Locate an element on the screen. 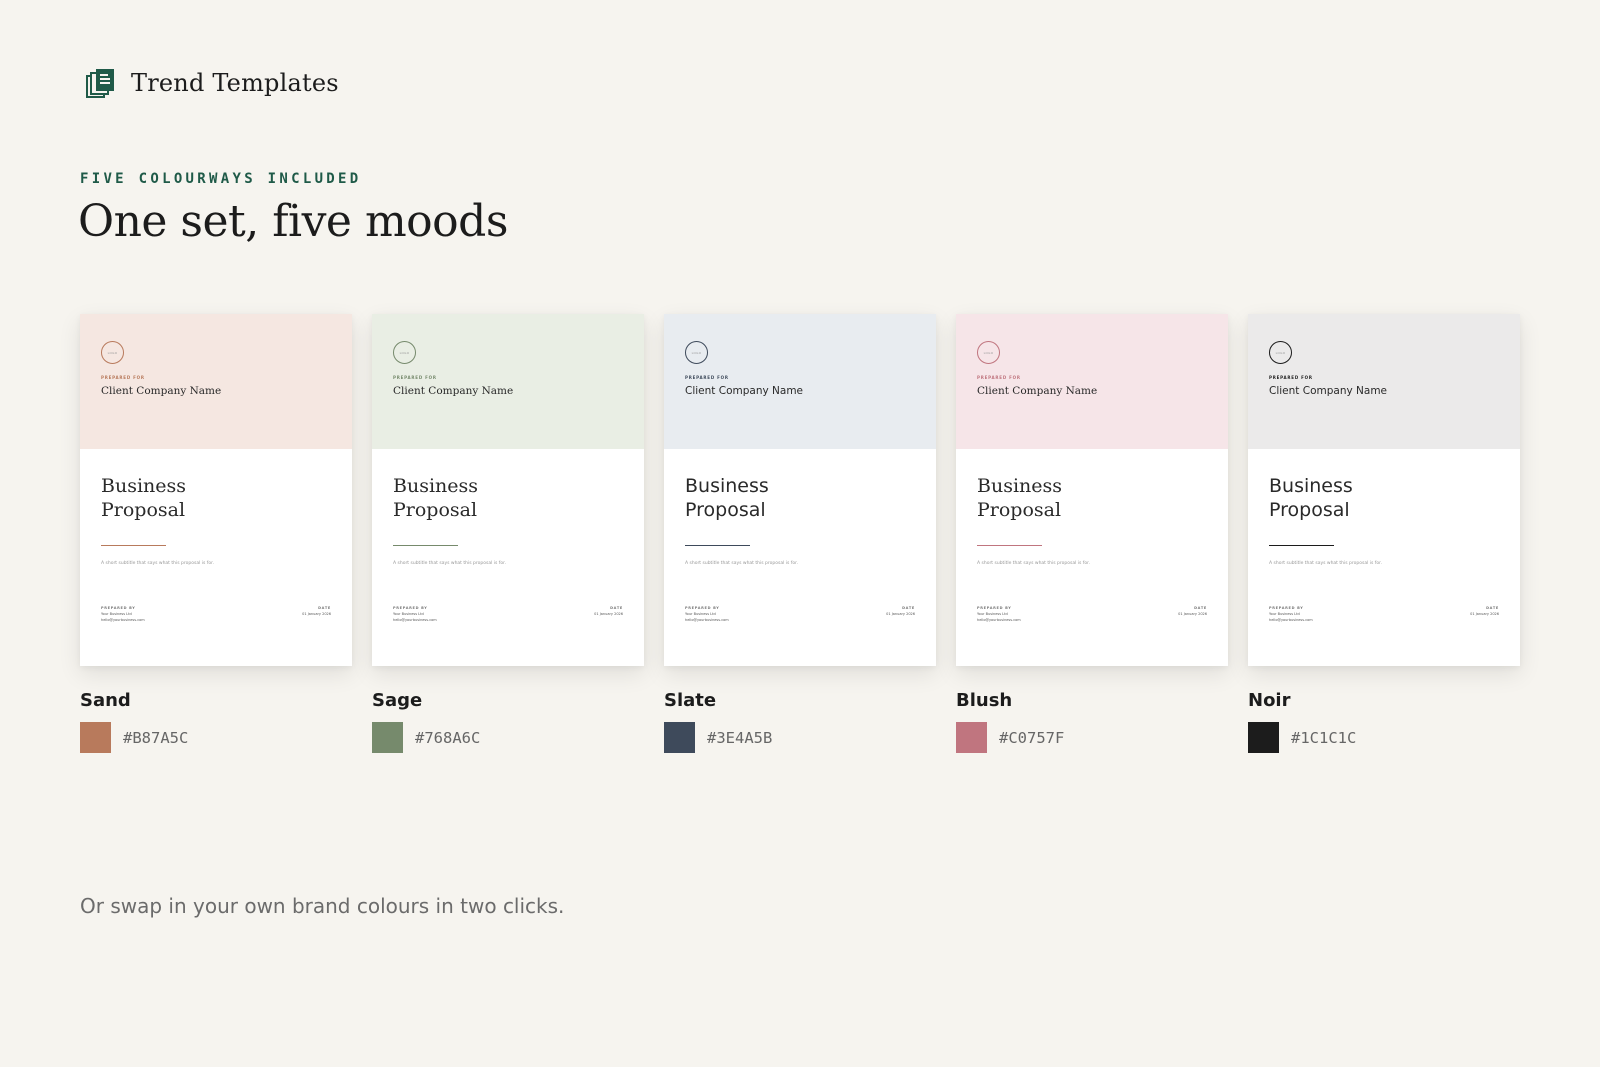 This screenshot has height=1067, width=1600. section-eyebrow: FIVE COLOURWAYS INCLUDED is located at coordinates (221, 179).